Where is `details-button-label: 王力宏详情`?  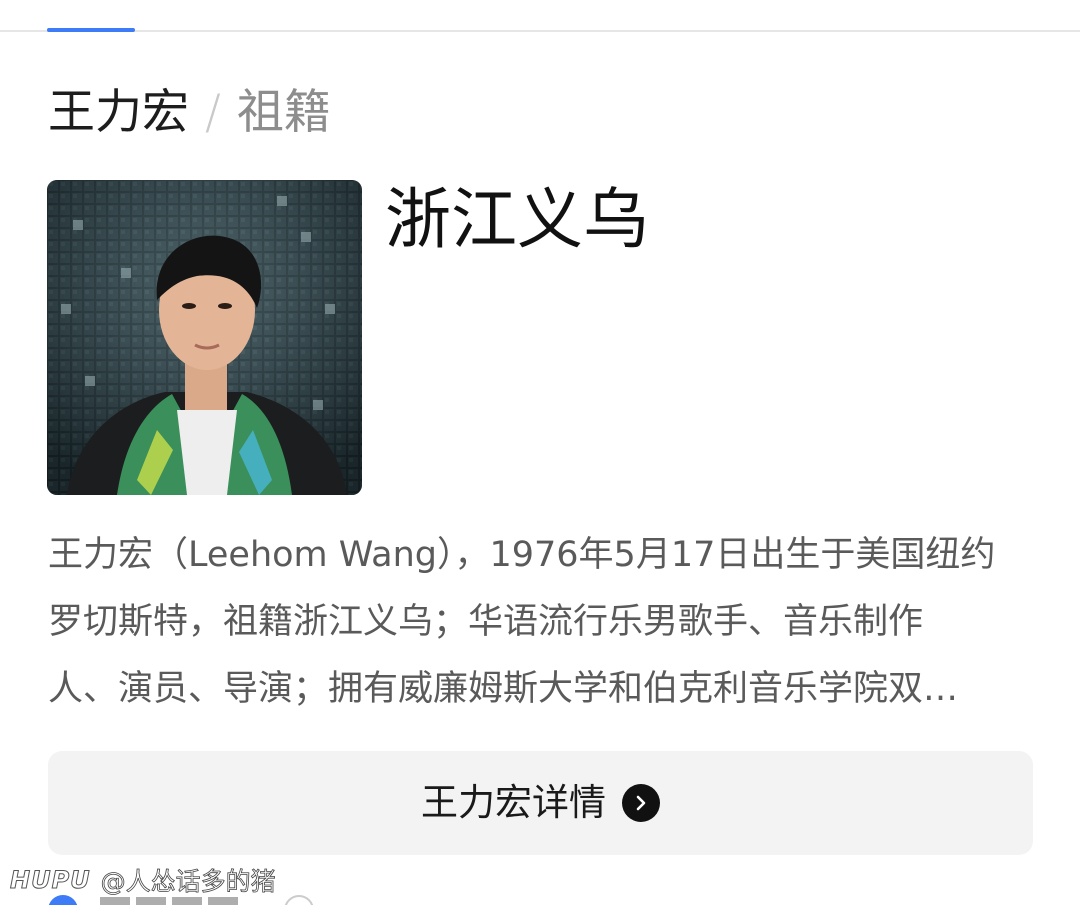
details-button-label: 王力宏详情 is located at coordinates (513, 802).